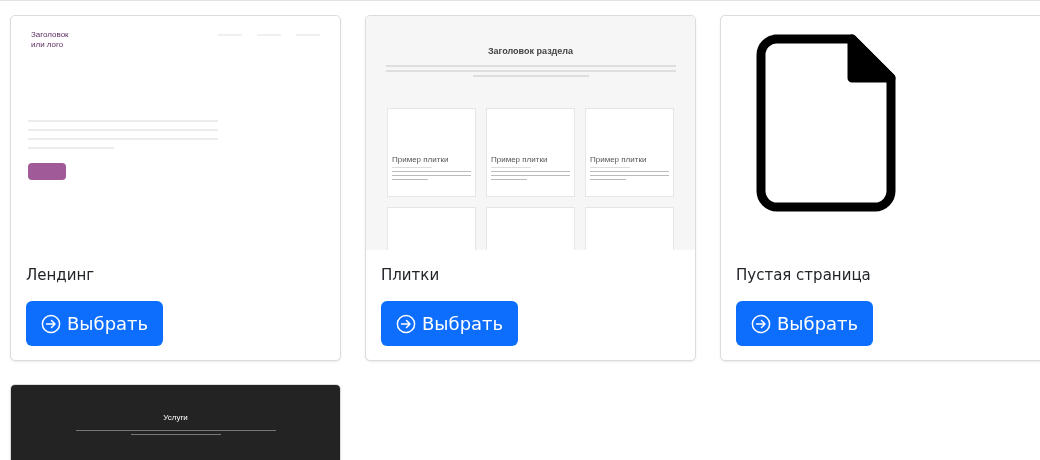 The image size is (1040, 460). Describe the element at coordinates (411, 275) in the screenshot. I see `template-name: Плитки` at that location.